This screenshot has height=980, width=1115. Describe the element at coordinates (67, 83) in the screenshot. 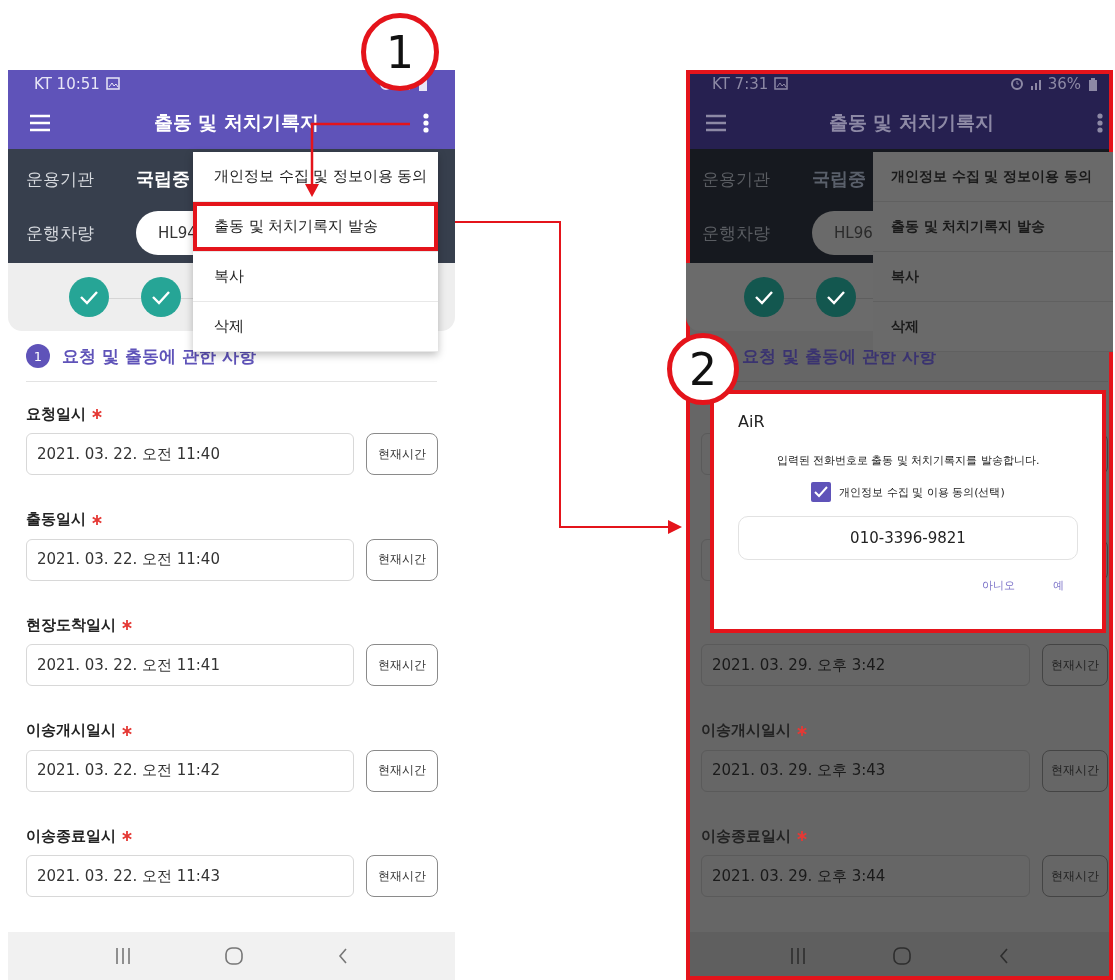

I see `status-time: KT 10:51` at that location.